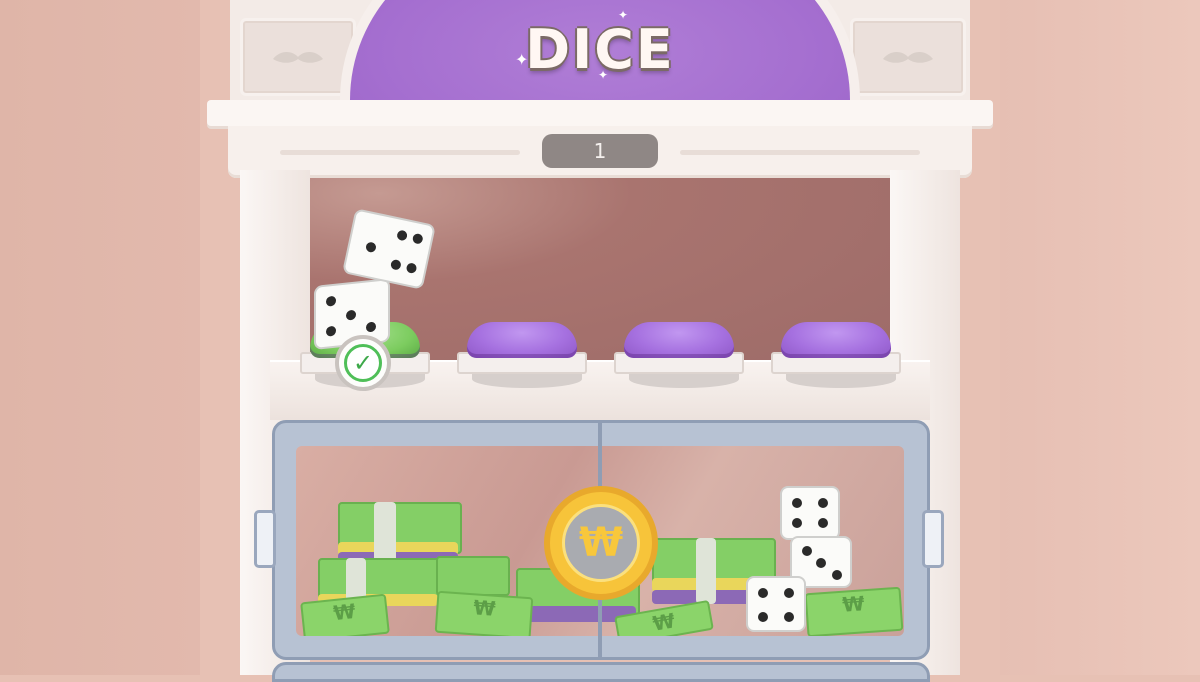  Describe the element at coordinates (600, 113) in the screenshot. I see `top-ledge` at that location.